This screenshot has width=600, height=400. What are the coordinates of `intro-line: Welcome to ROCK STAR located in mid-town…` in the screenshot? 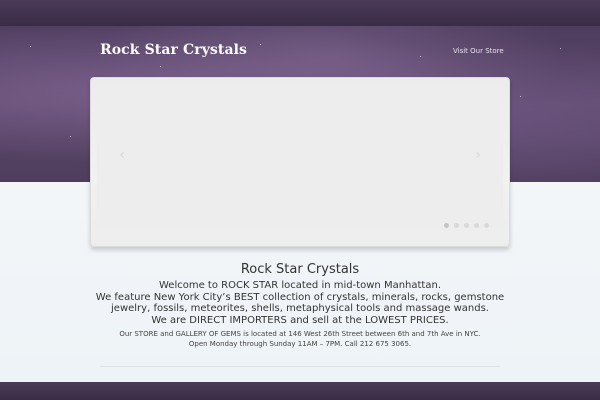 It's located at (300, 285).